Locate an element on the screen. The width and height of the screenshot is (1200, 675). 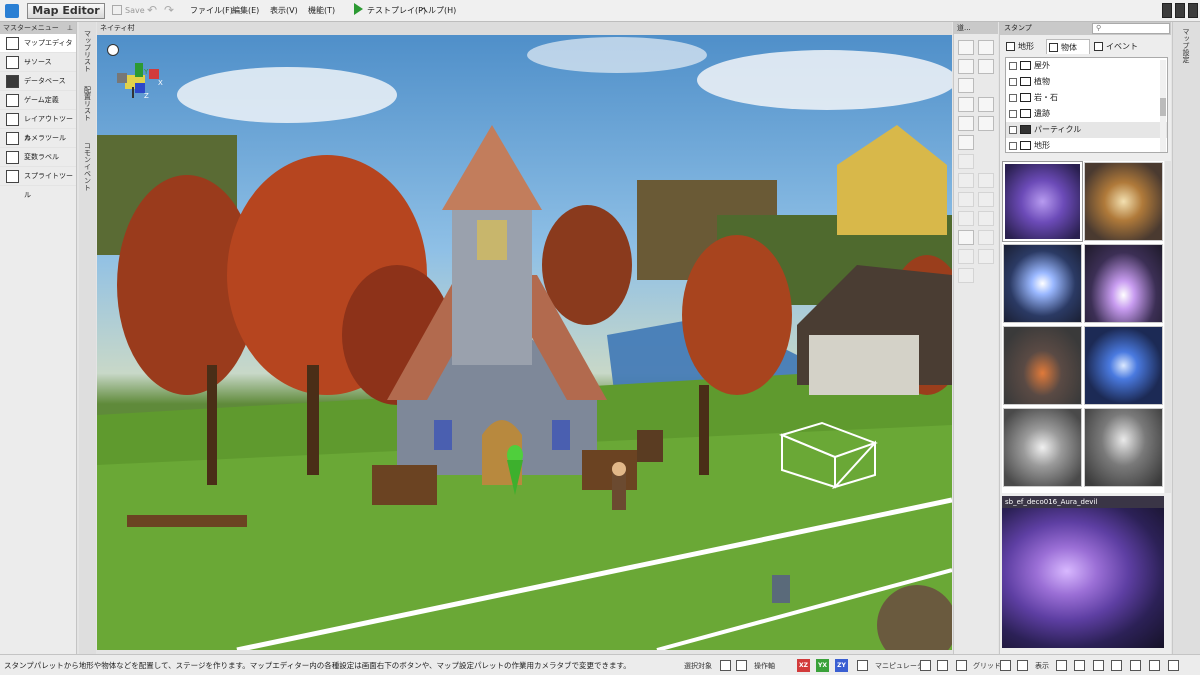
viewport-menu-icon is located at coordinates (113, 50).